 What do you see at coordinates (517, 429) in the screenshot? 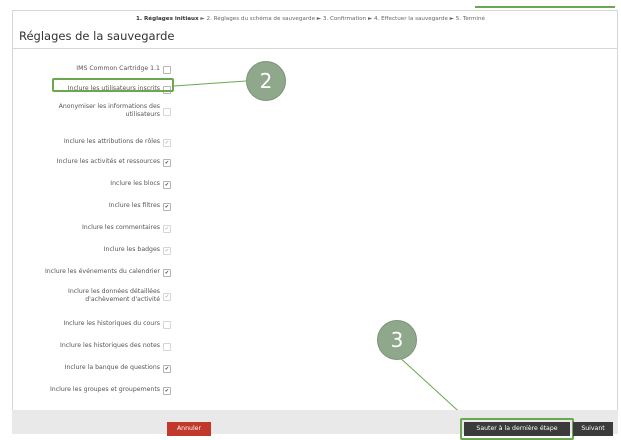
I see `skip-to-last-step-button: Sauter à la dernière étape` at bounding box center [517, 429].